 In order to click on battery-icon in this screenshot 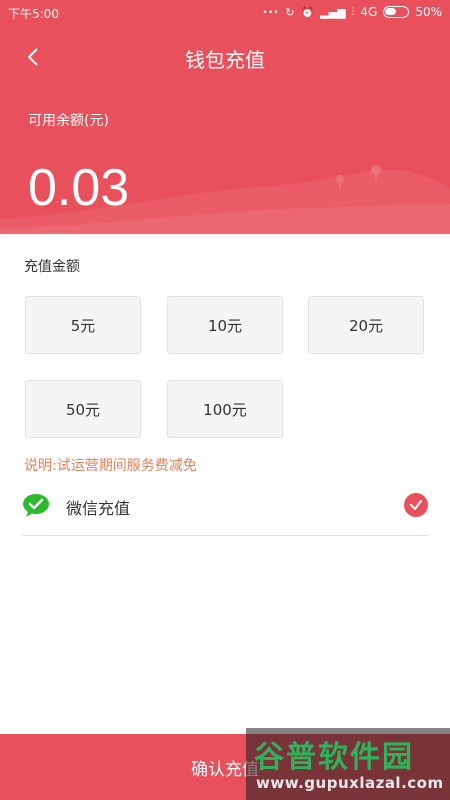, I will do `click(396, 12)`.